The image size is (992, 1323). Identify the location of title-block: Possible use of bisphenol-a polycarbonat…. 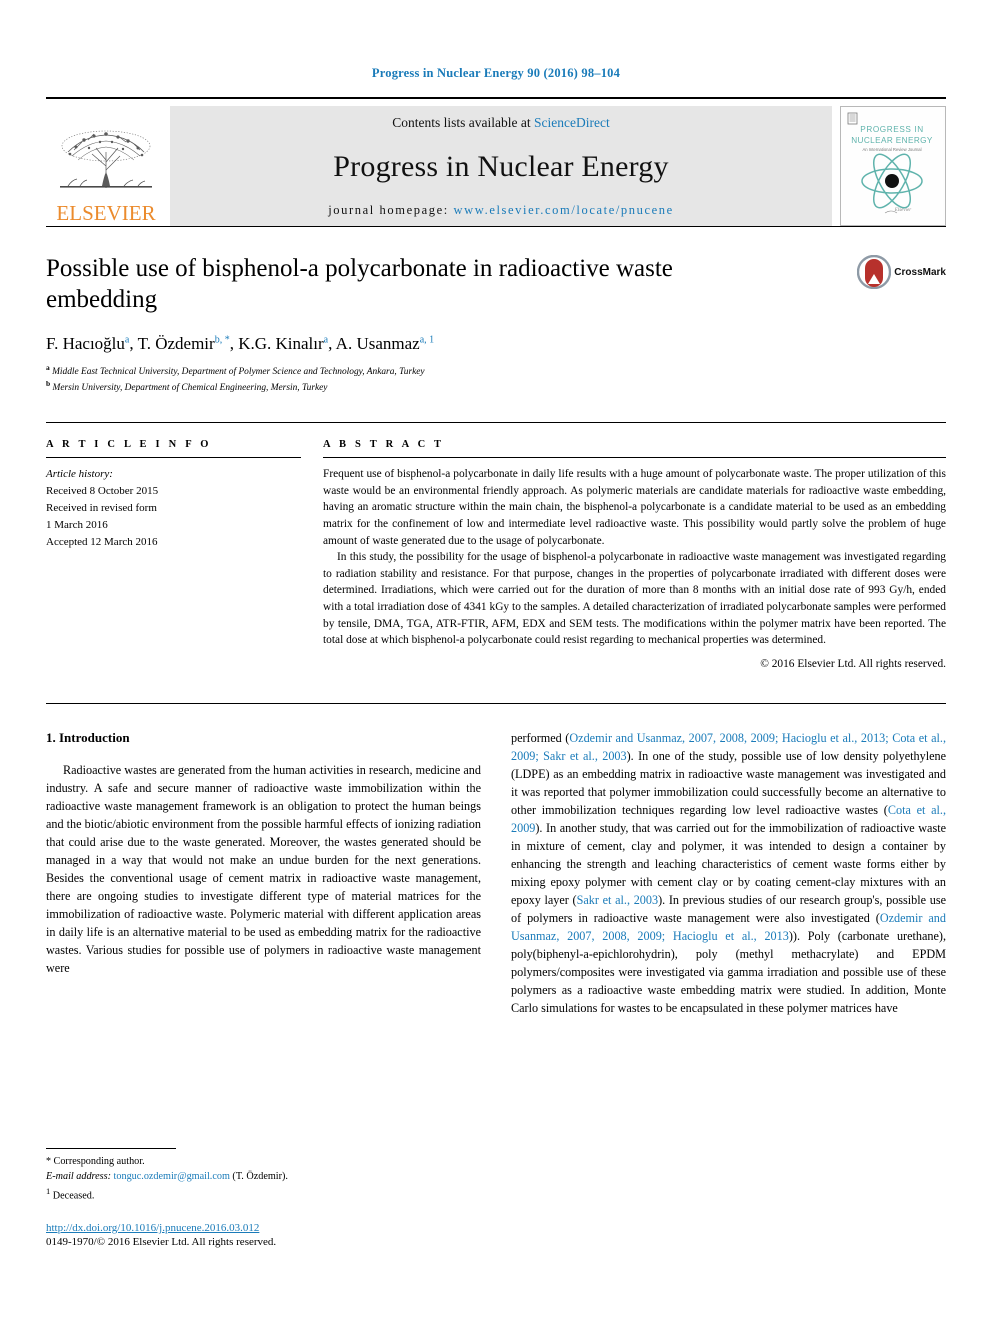
(496, 311).